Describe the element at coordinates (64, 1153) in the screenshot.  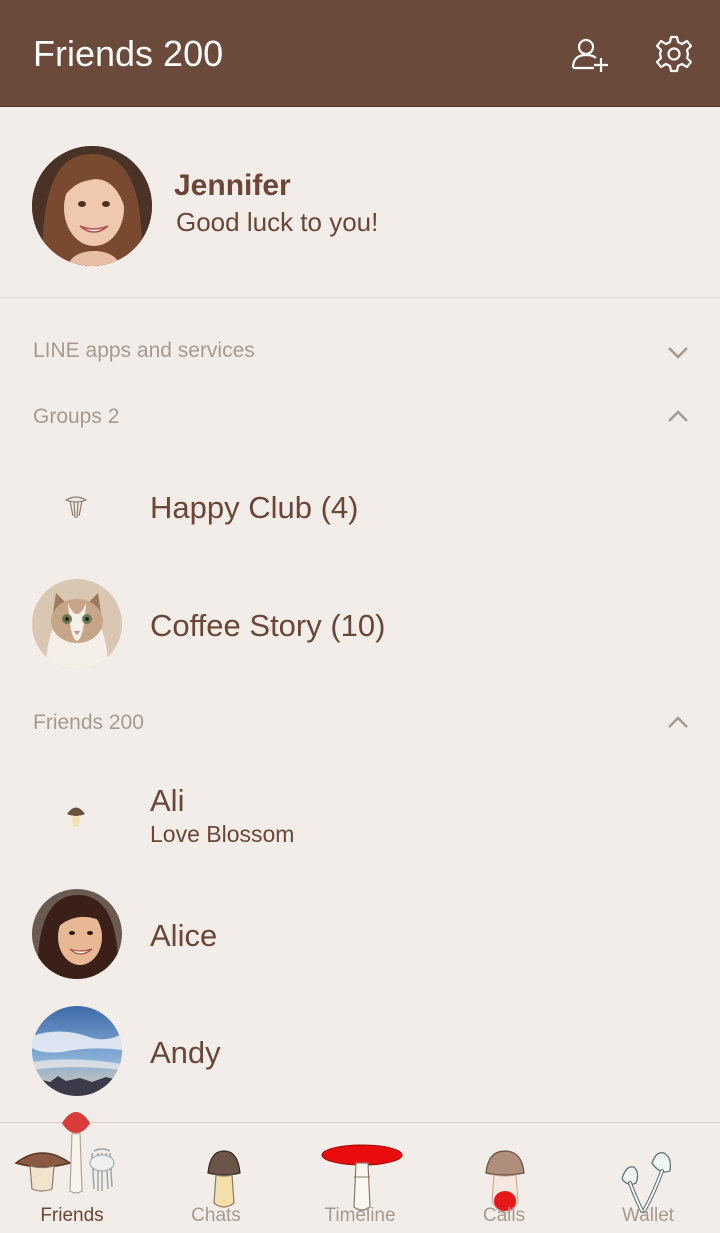
I see `mushroom-group-icon` at that location.